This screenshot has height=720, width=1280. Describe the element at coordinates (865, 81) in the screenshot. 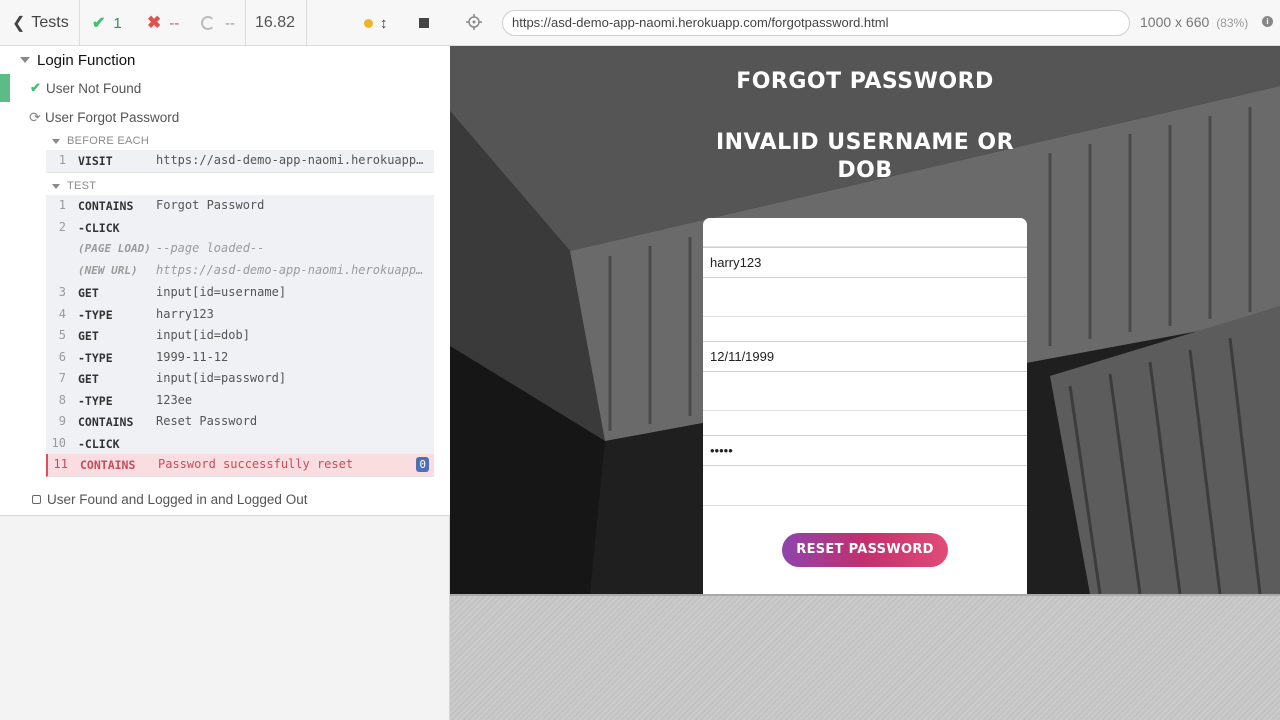

I see `page-heading: FORGOT PASSWORD` at that location.